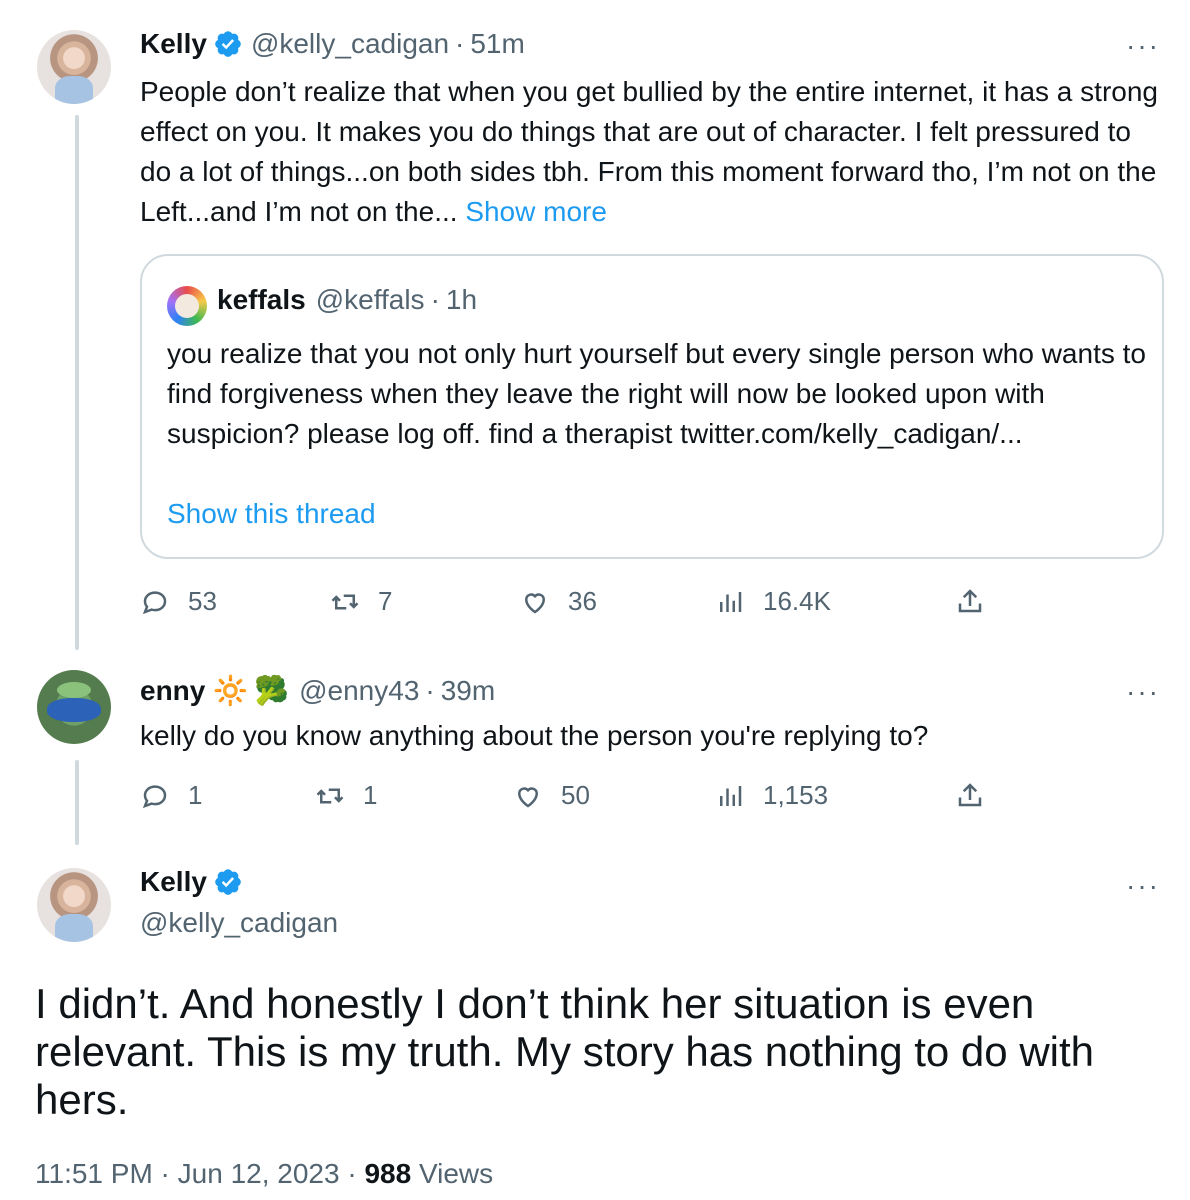 This screenshot has height=1200, width=1190. What do you see at coordinates (202, 601) in the screenshot?
I see `reply-count: 53` at bounding box center [202, 601].